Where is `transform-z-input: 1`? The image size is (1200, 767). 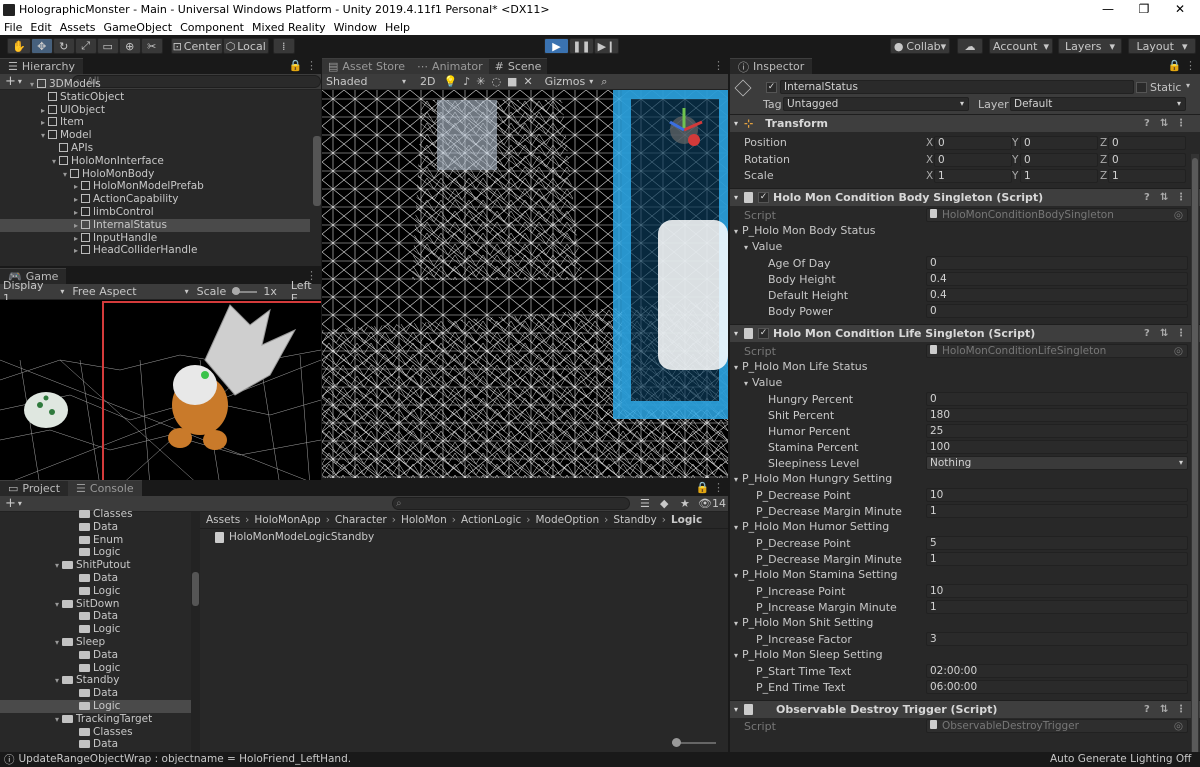
transform-z-input: 1 is located at coordinates (1147, 176).